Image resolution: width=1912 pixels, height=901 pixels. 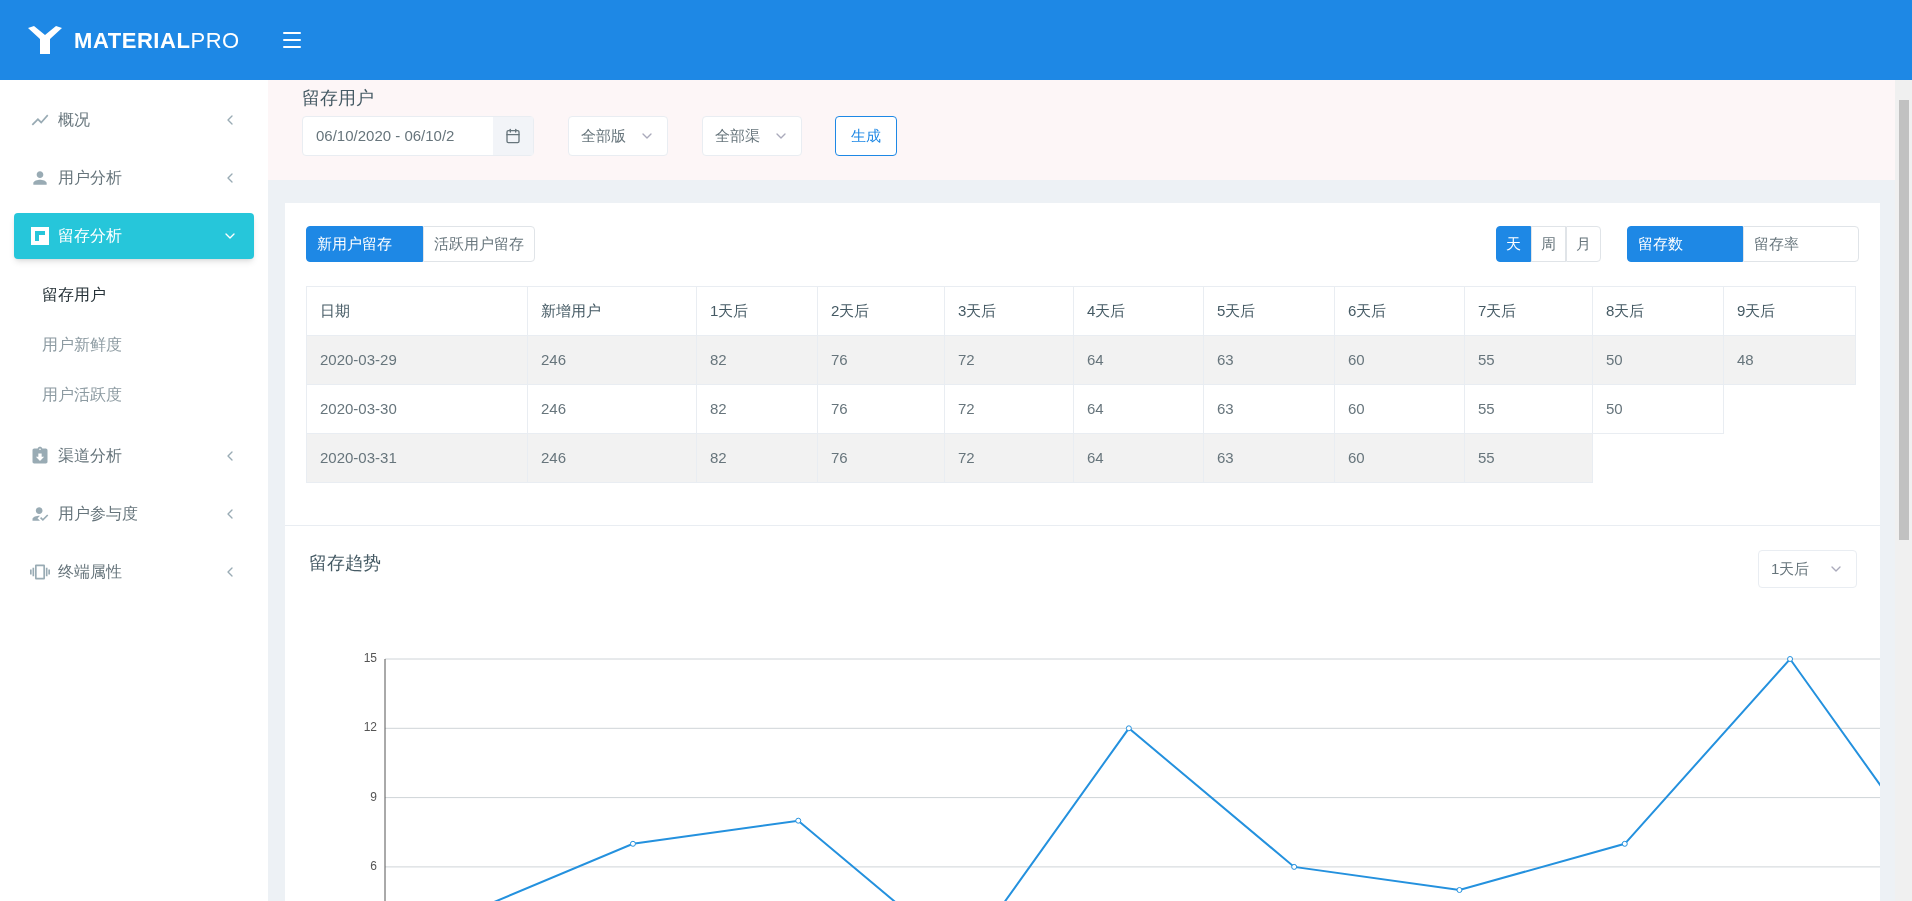 I want to click on page-title: 留存用户, so click(x=338, y=98).